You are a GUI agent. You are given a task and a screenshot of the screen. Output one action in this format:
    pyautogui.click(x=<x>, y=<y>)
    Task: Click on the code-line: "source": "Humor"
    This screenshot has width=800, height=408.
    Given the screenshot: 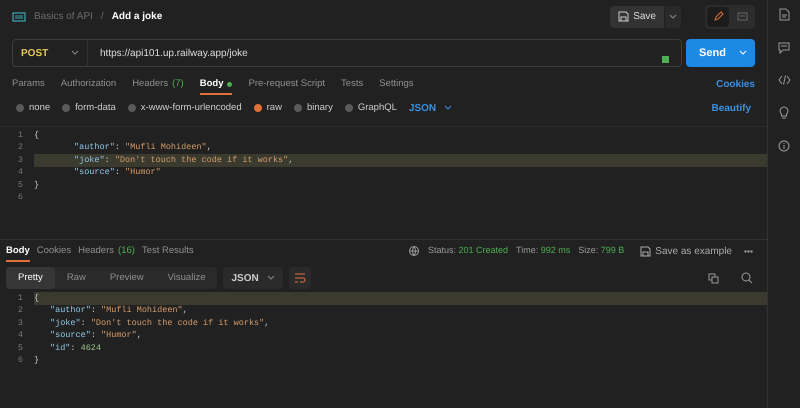 What is the action you would take?
    pyautogui.click(x=117, y=172)
    